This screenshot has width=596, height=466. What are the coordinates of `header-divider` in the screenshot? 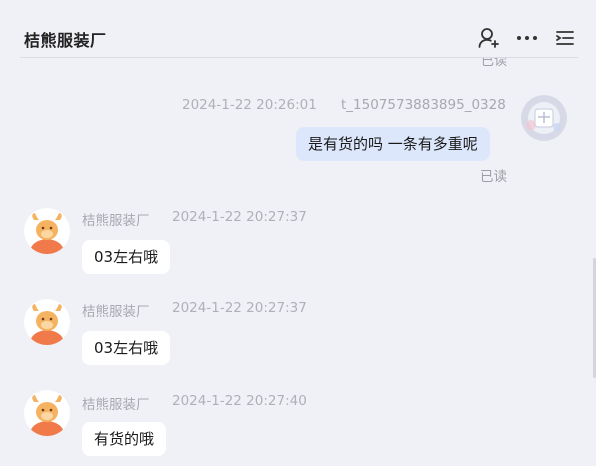 It's located at (299, 57).